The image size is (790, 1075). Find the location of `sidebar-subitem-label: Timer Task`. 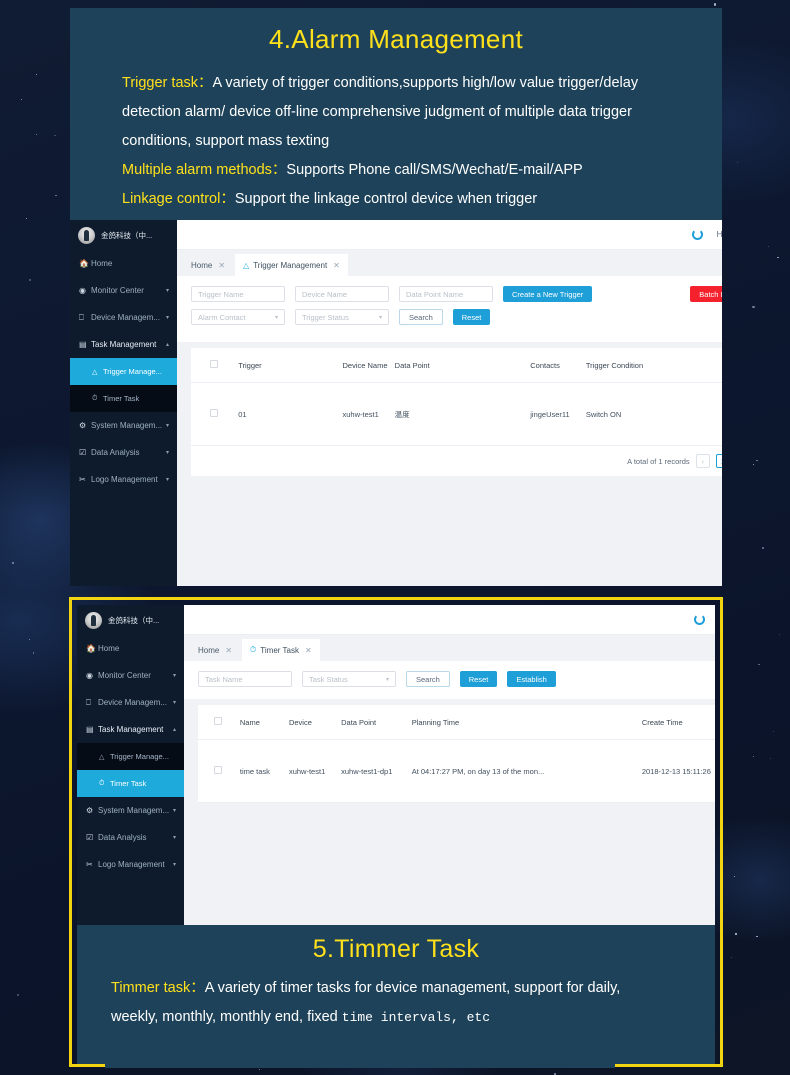

sidebar-subitem-label: Timer Task is located at coordinates (121, 398).